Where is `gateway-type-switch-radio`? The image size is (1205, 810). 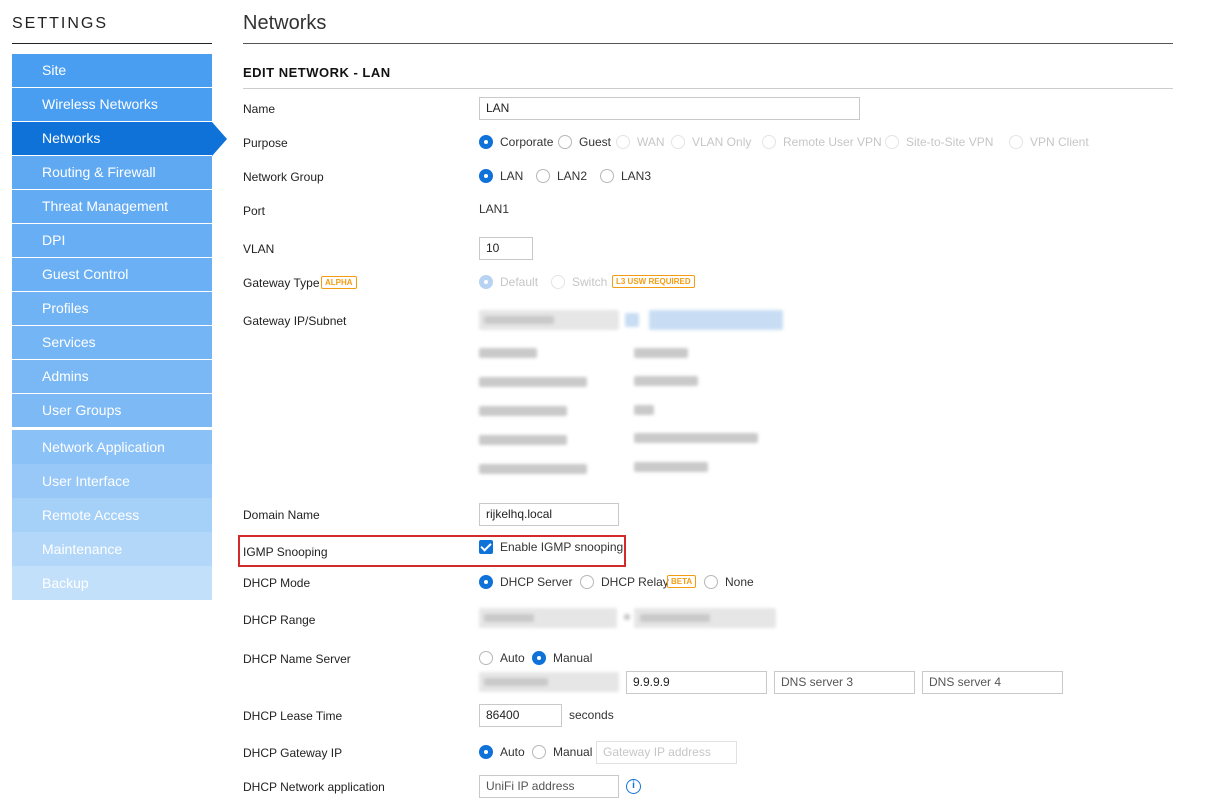
gateway-type-switch-radio is located at coordinates (558, 282).